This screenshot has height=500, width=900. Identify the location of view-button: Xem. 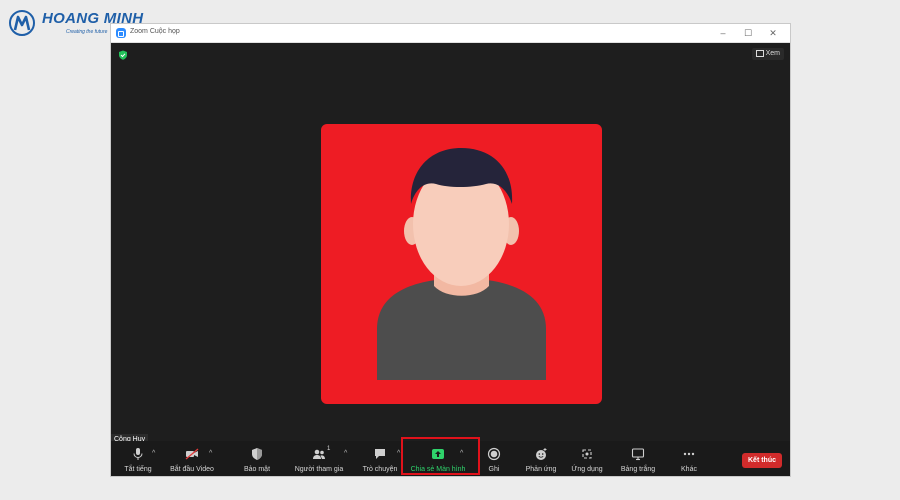
(767, 54).